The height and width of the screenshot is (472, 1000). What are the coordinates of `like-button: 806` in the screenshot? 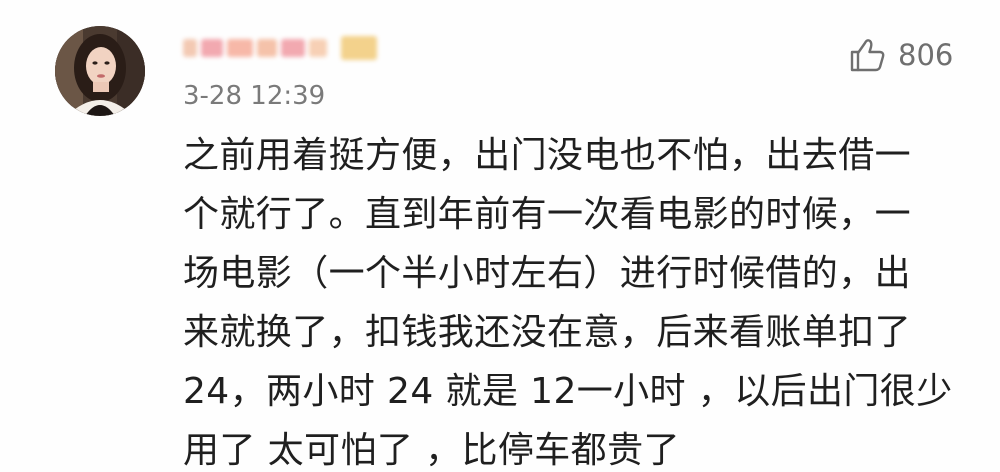 It's located at (900, 55).